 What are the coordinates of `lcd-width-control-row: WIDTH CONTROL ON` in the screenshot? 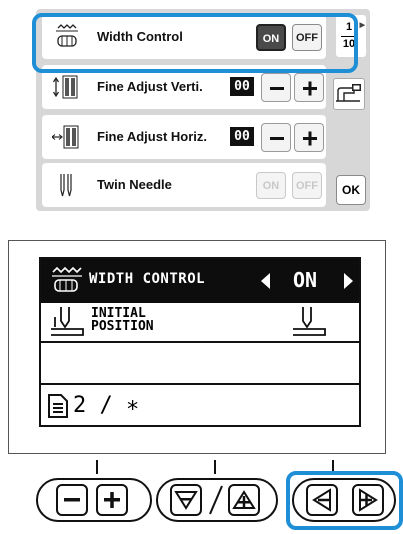 It's located at (200, 281).